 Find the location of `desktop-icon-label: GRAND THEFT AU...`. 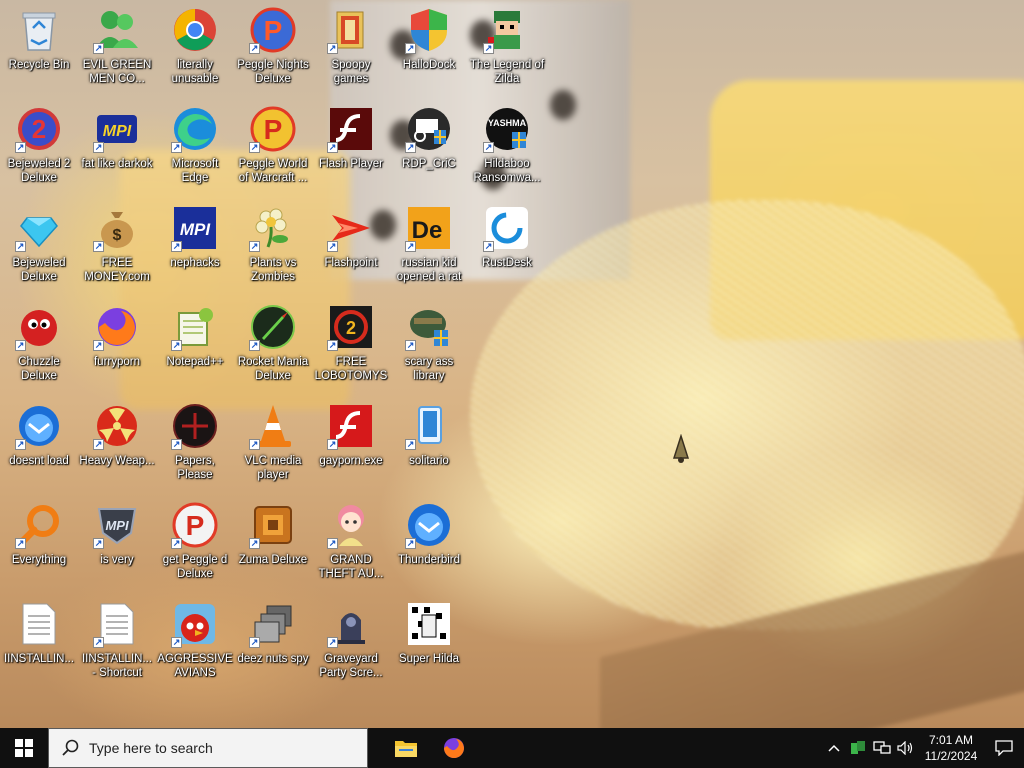

desktop-icon-label: GRAND THEFT AU... is located at coordinates (351, 567).